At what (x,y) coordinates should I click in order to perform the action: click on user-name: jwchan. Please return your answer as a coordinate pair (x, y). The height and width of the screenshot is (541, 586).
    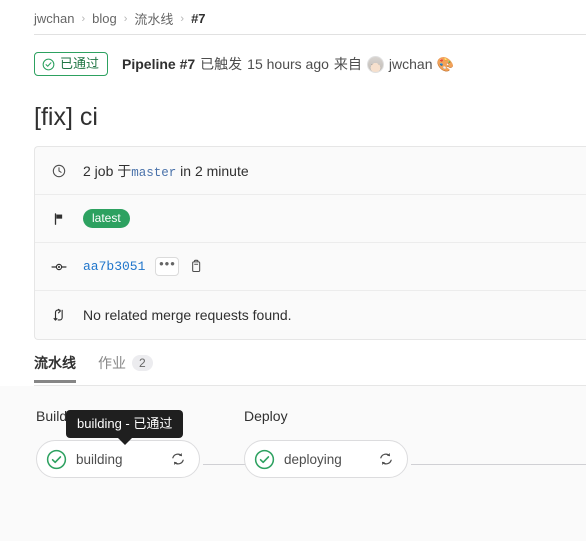
    Looking at the image, I should click on (411, 64).